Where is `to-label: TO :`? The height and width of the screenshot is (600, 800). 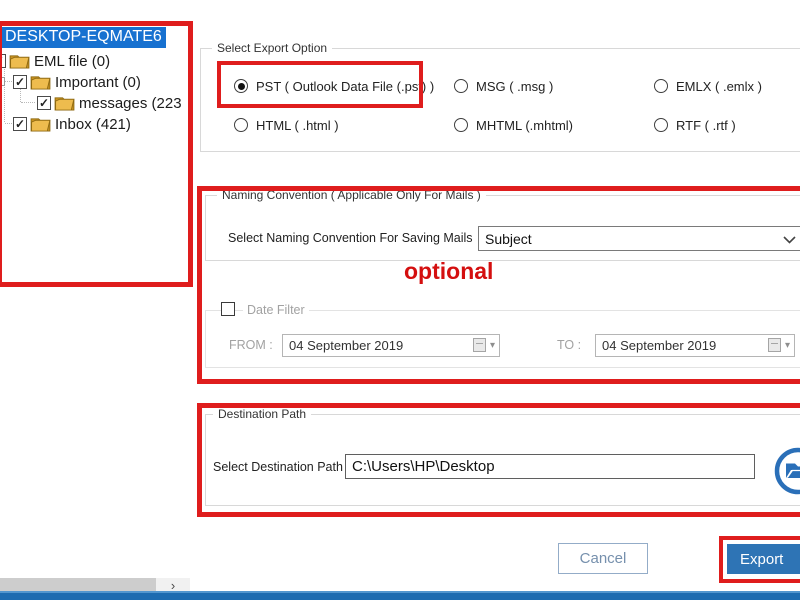 to-label: TO : is located at coordinates (569, 345).